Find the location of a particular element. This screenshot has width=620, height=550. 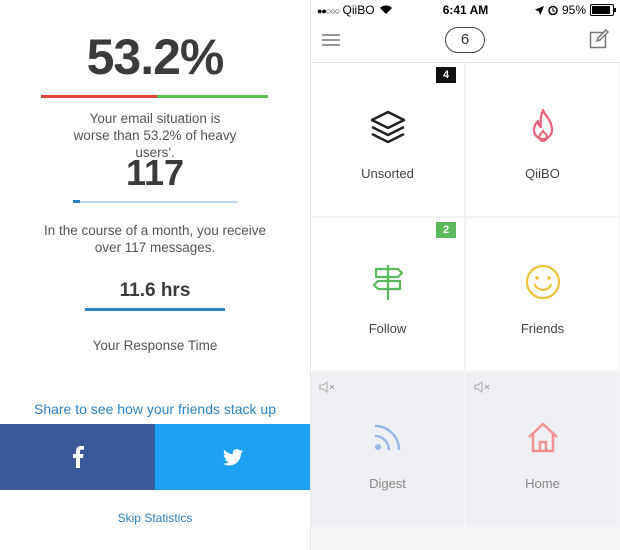

messages-stat: 117 is located at coordinates (155, 172).